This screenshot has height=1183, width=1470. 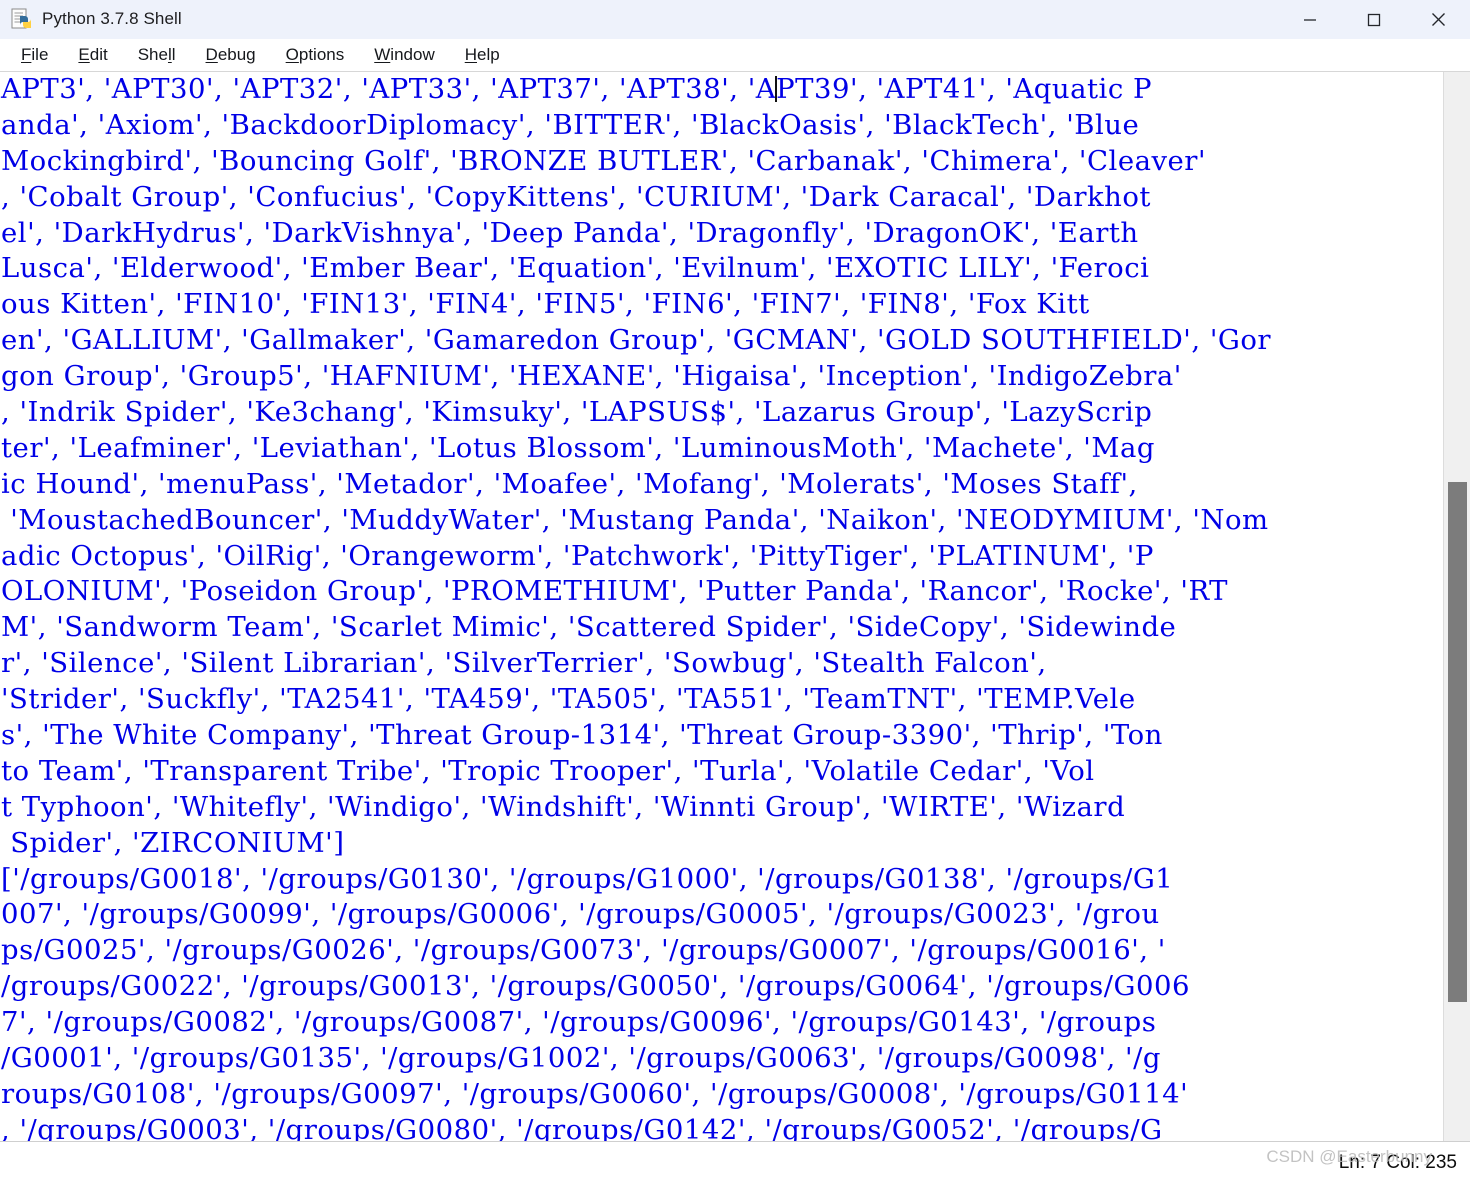 I want to click on vertical-scrollbar, so click(x=1456, y=606).